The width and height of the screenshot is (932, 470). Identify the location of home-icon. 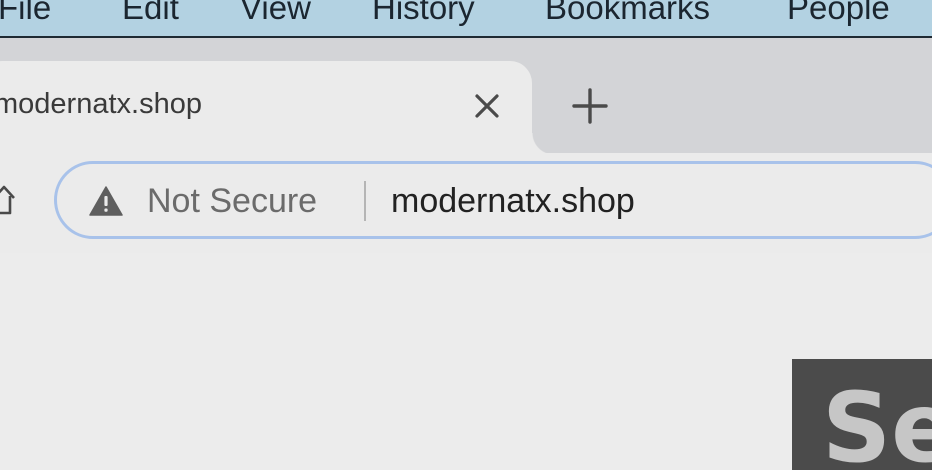
(8, 200).